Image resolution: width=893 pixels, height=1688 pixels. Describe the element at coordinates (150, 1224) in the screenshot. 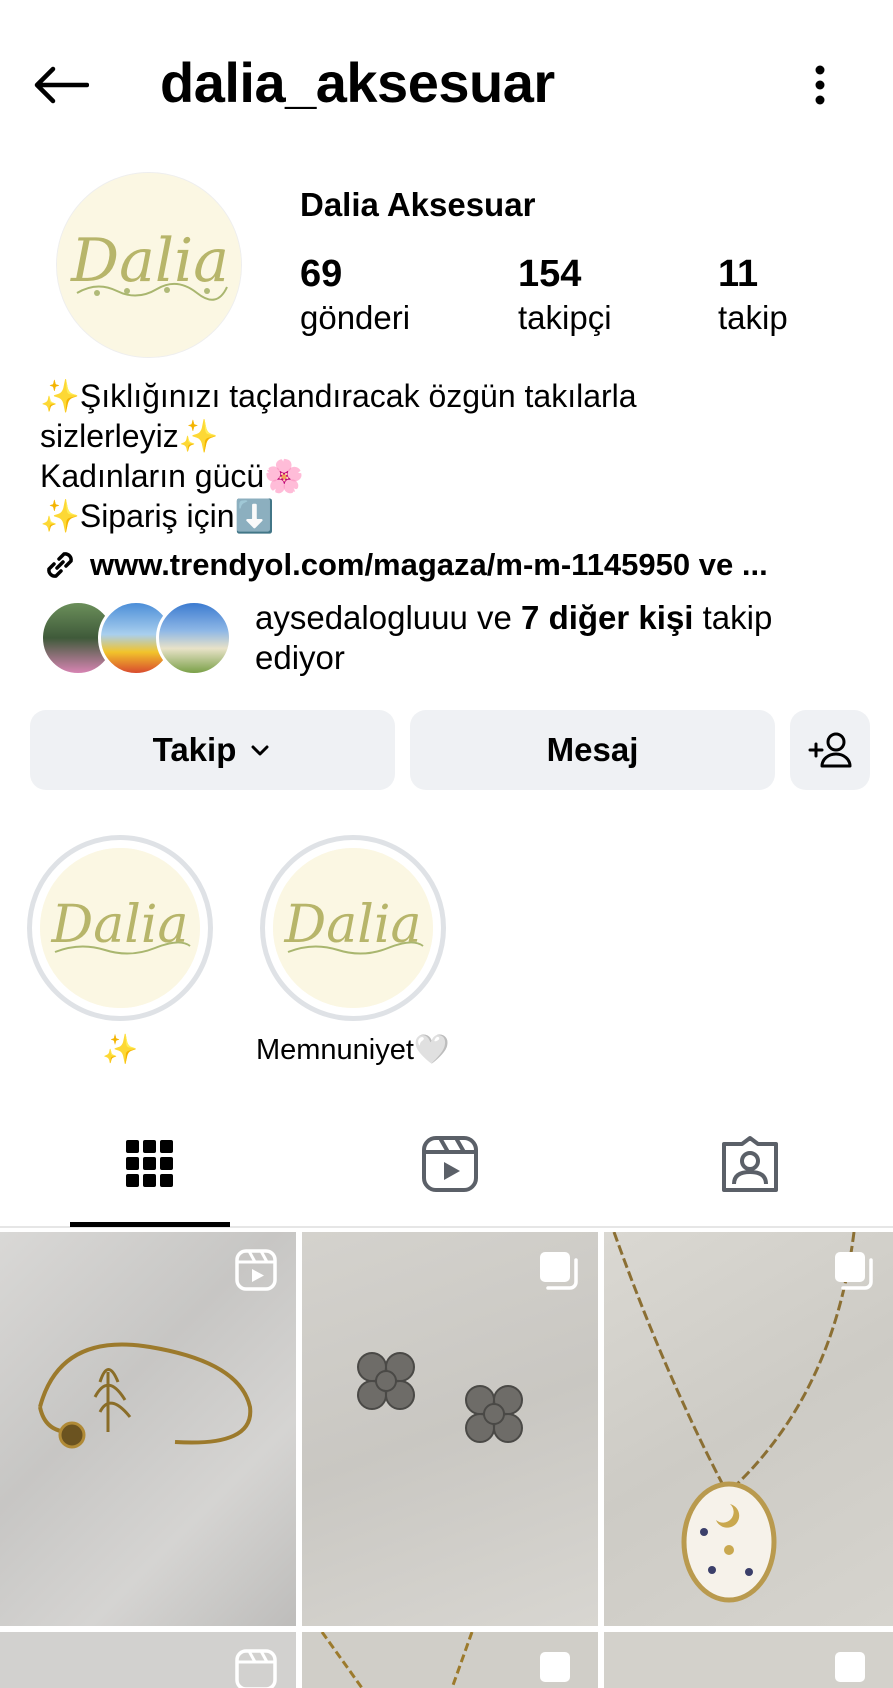

I see `active-tab-indicator` at that location.